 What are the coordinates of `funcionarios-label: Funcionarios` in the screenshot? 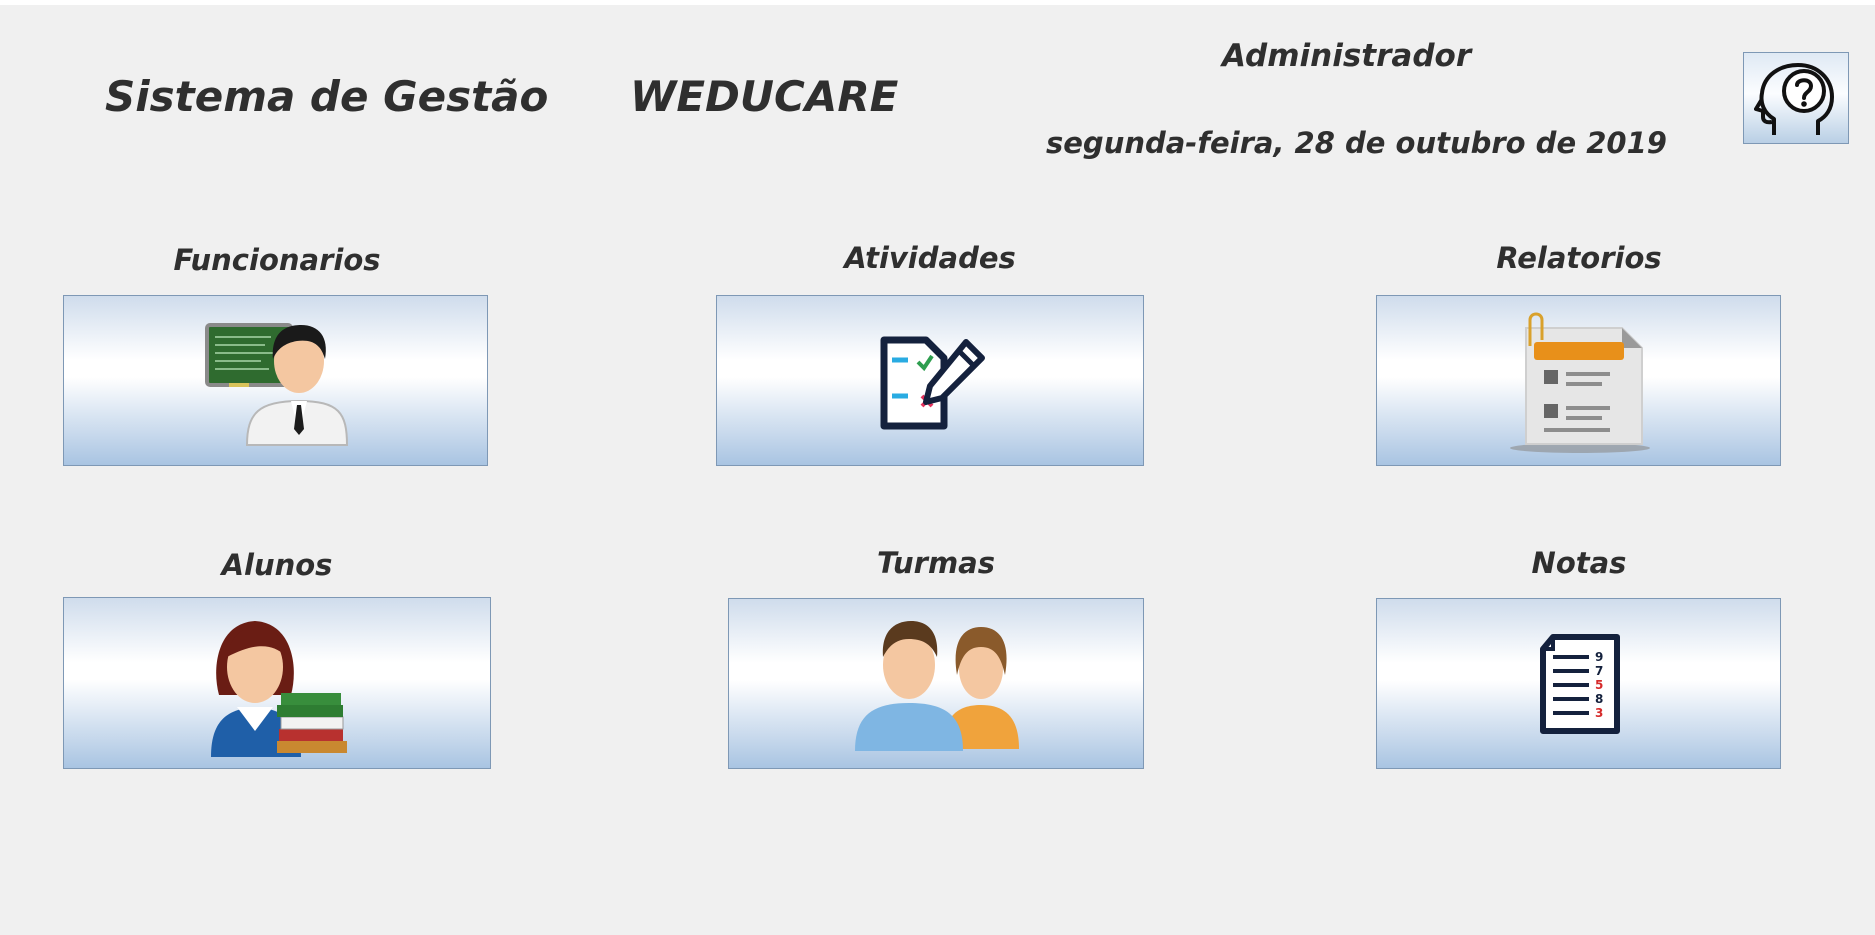 It's located at (277, 260).